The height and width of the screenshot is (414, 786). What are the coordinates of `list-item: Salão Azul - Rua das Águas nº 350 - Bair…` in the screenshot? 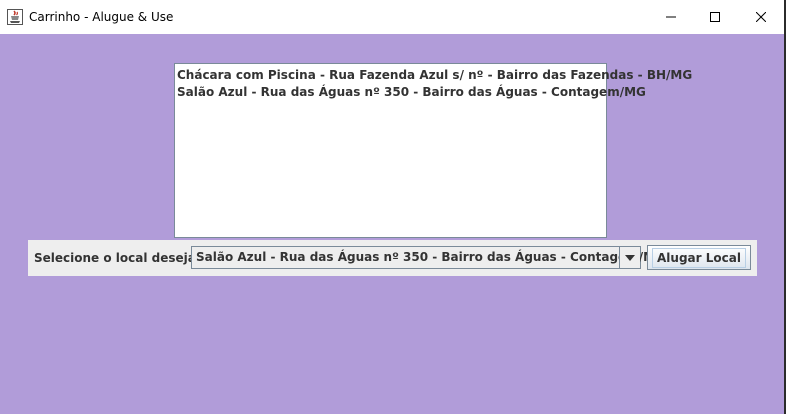 It's located at (411, 92).